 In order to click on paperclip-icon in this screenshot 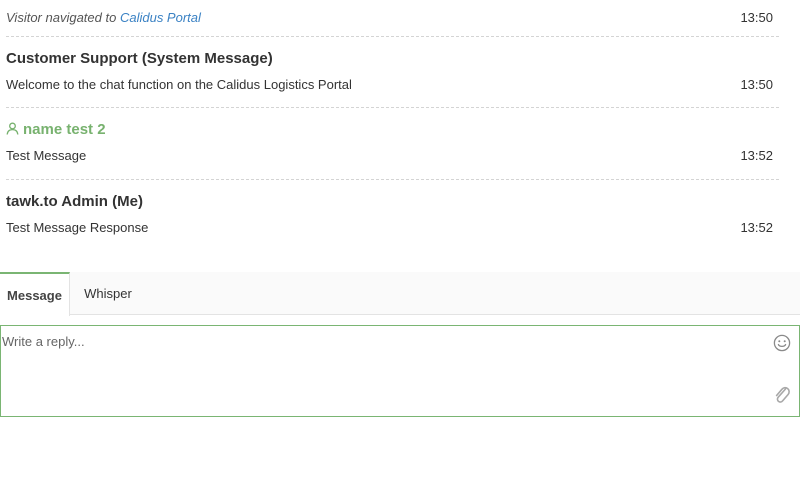, I will do `click(782, 397)`.